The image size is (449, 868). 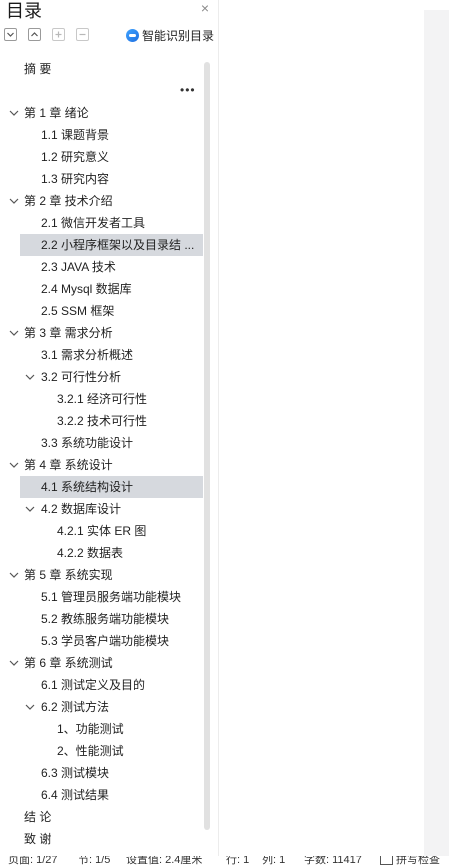 I want to click on toc-item: 6.4 测试结果, so click(x=102, y=795).